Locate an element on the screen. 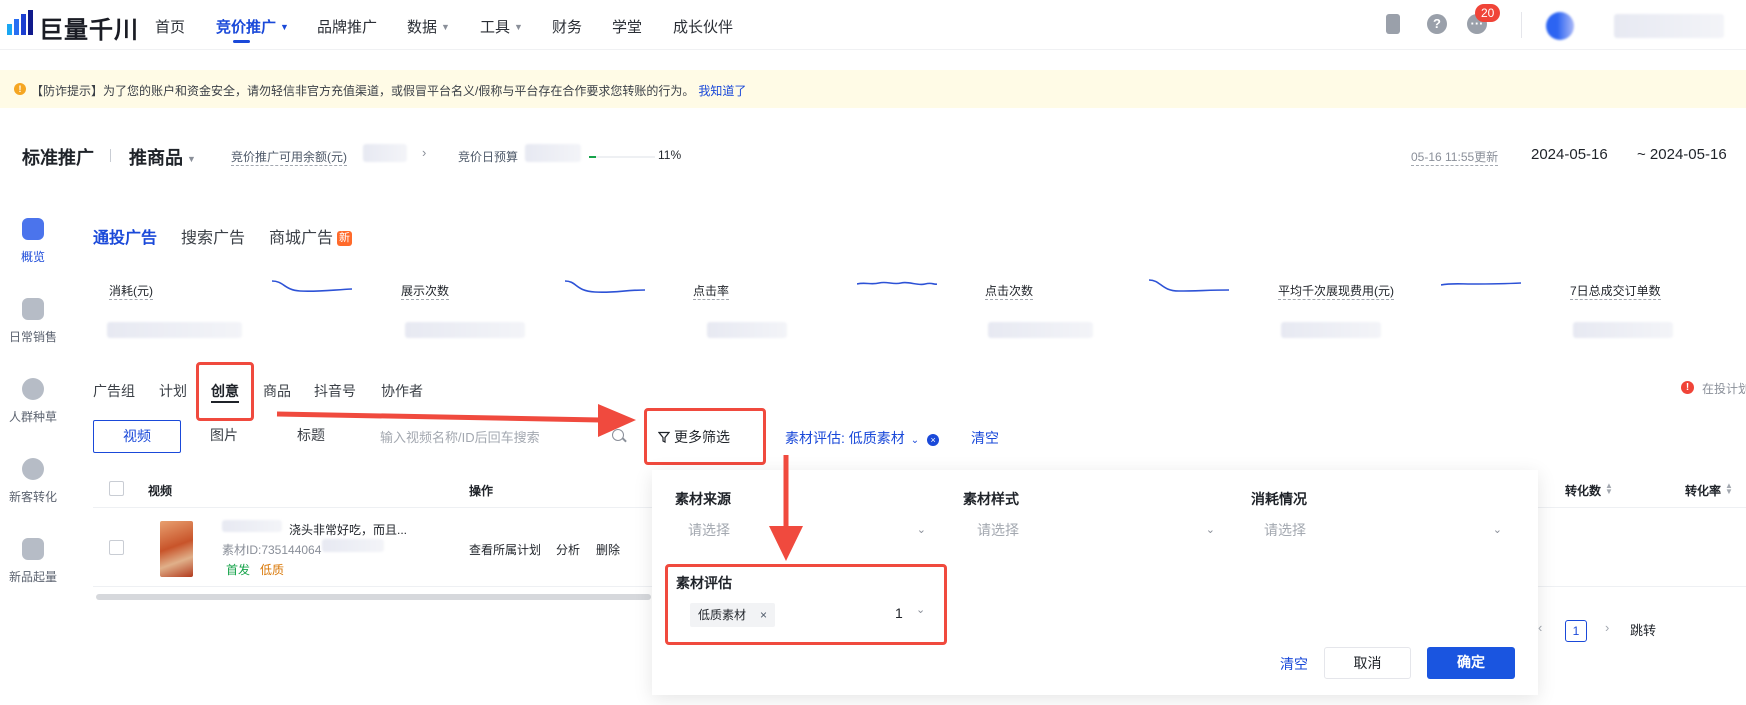  col-header-conv-count: 转化数 ▲ ▼ is located at coordinates (1589, 490).